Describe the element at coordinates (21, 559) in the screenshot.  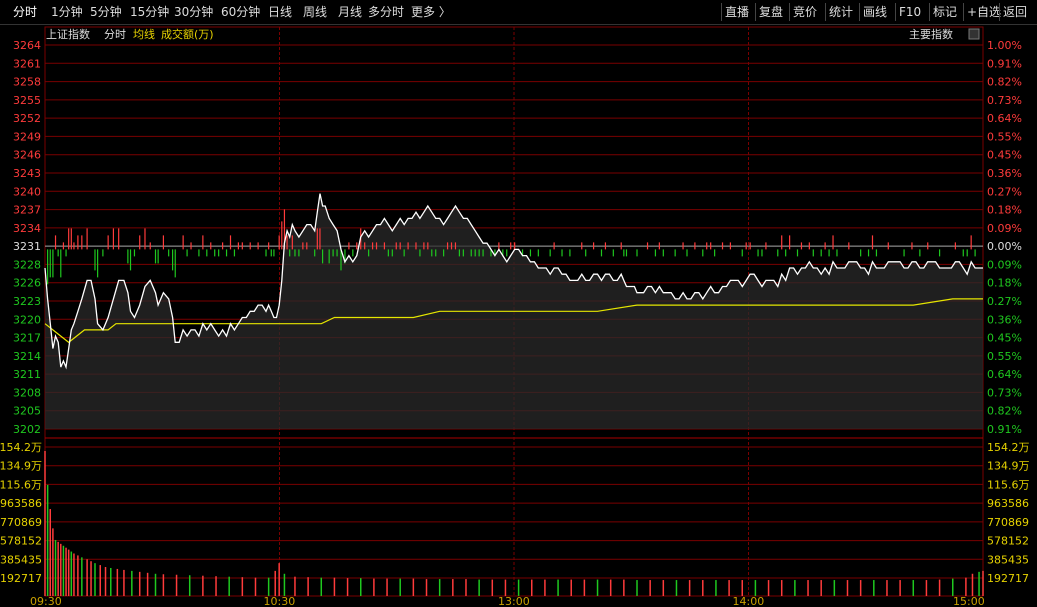
I see `volume-tick-label: 385435` at that location.